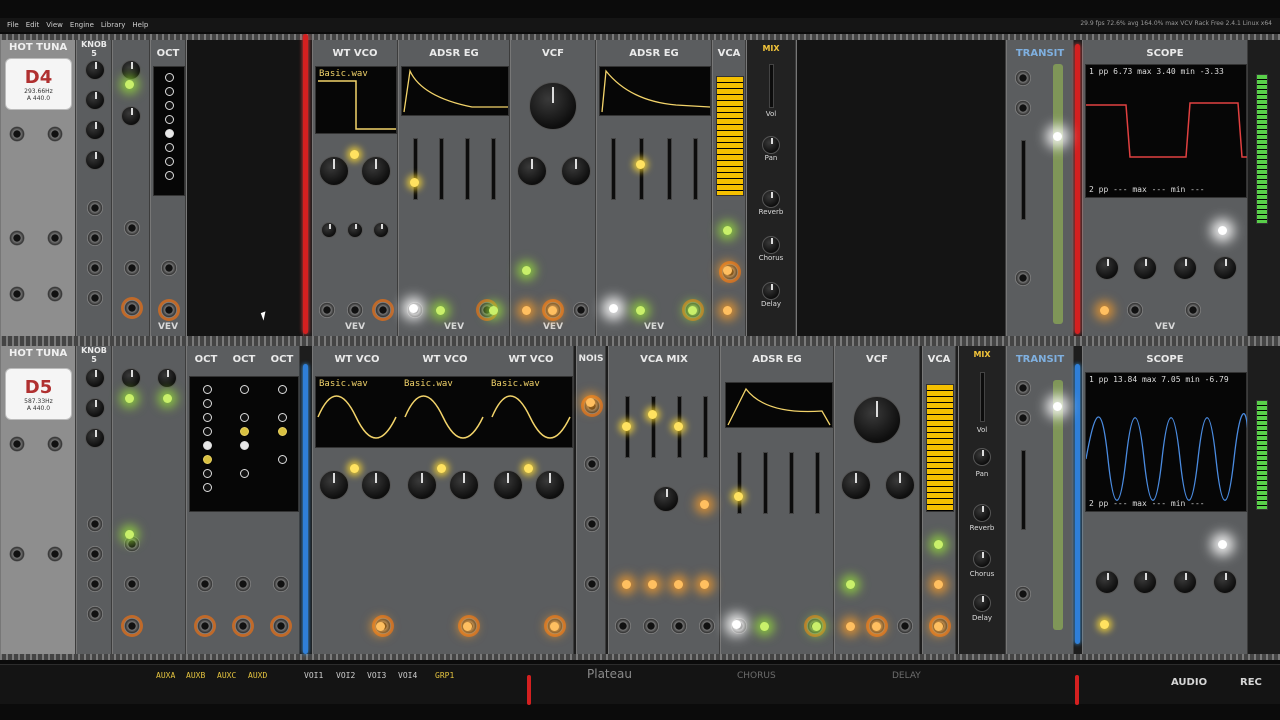  Describe the element at coordinates (33, 25) in the screenshot. I see `menu-edit: Edit` at that location.